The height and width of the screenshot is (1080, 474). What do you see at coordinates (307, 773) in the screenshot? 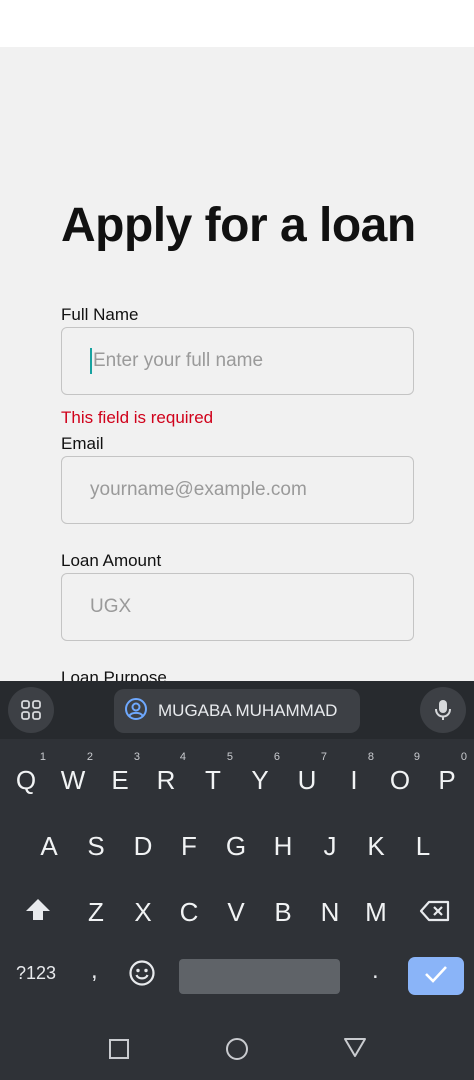
I see `key-u: U7` at bounding box center [307, 773].